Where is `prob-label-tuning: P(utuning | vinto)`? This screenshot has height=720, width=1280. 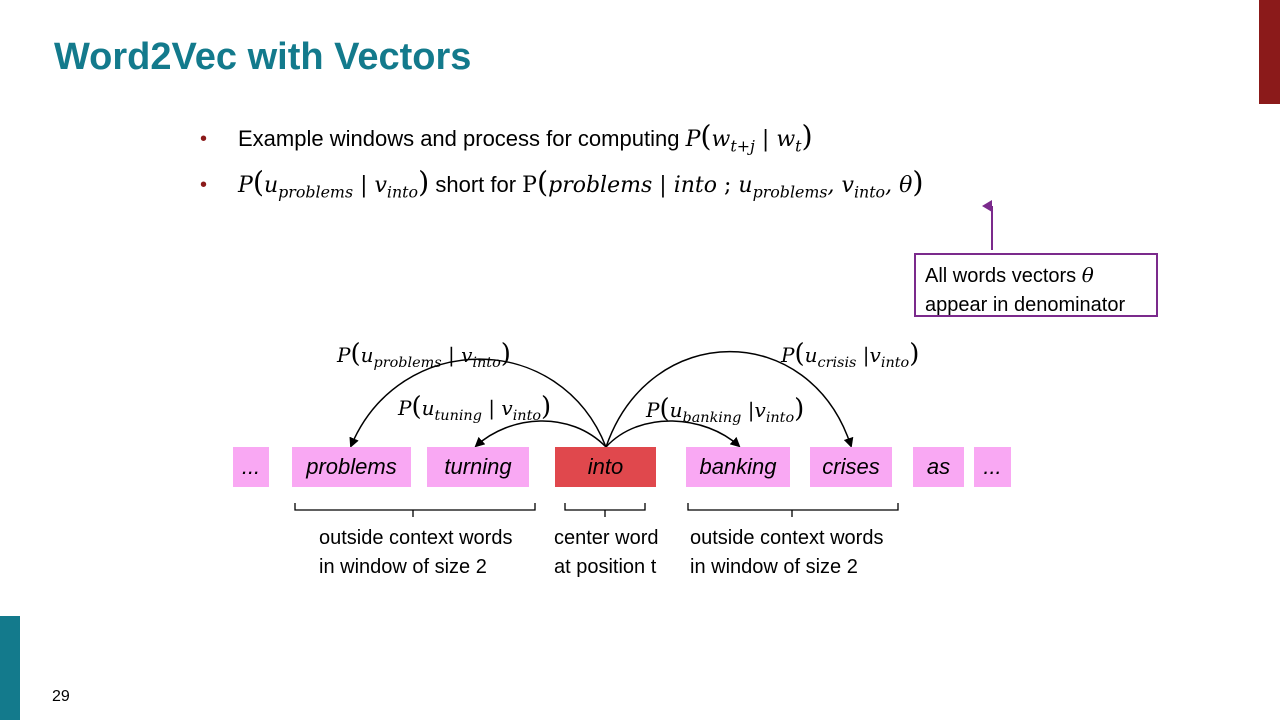
prob-label-tuning: P(utuning | vinto) is located at coordinates (475, 408).